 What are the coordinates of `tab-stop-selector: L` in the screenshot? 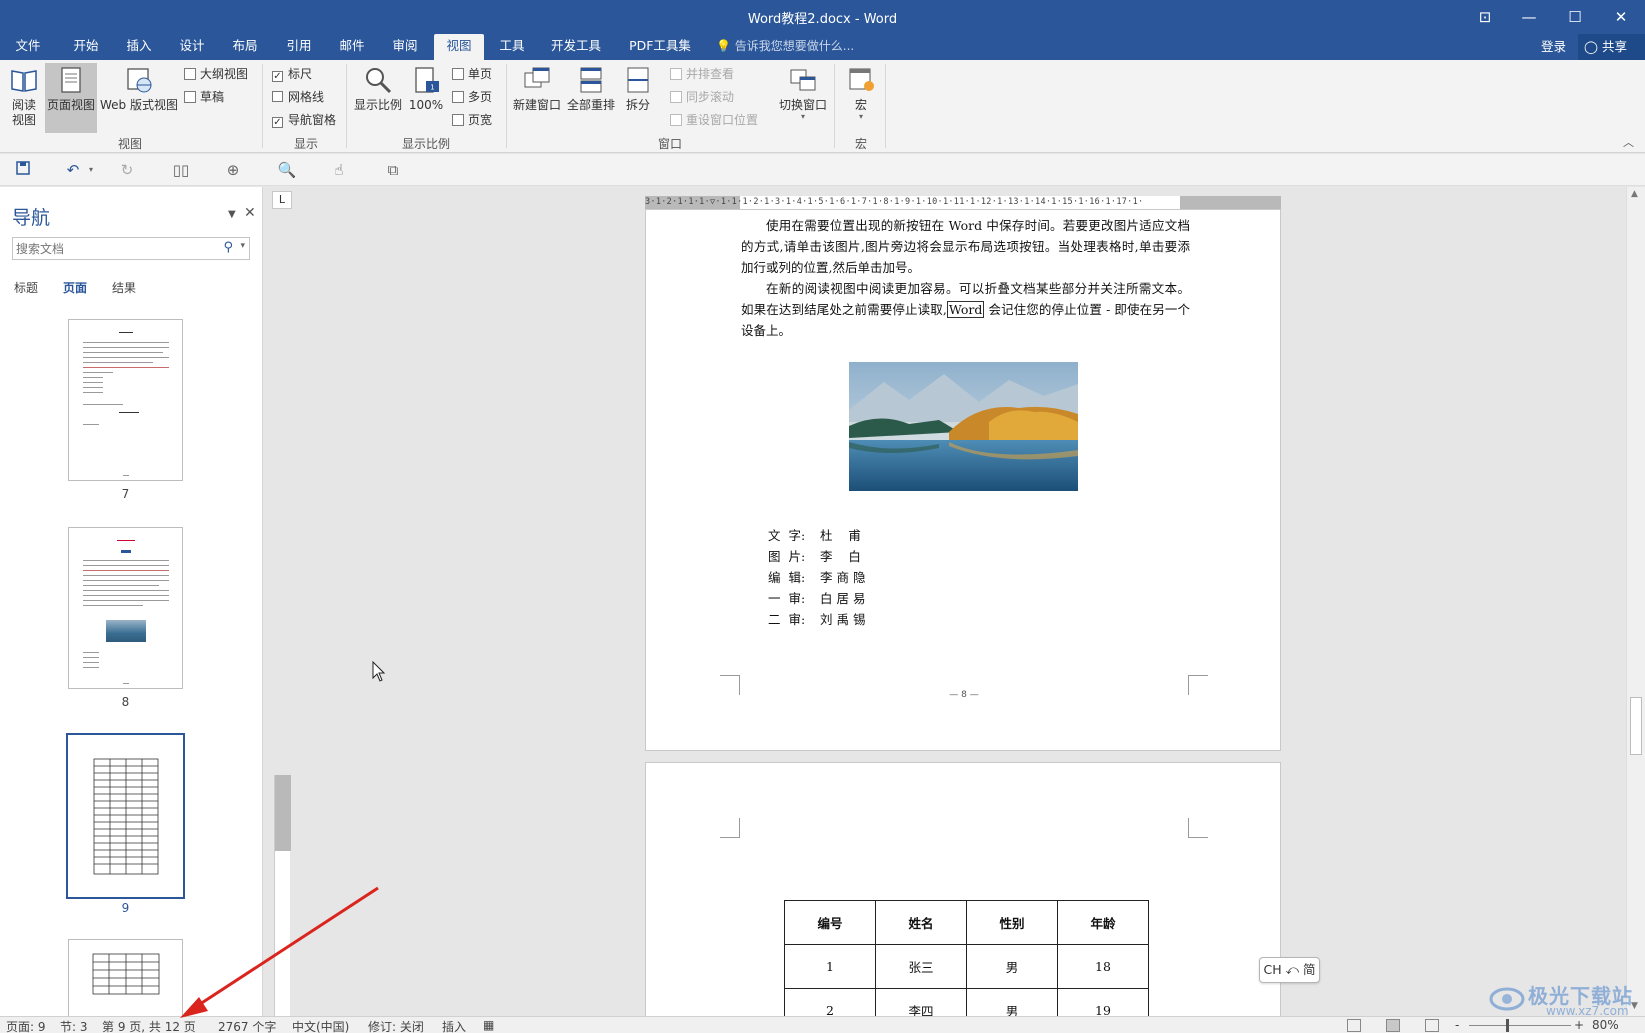 It's located at (282, 200).